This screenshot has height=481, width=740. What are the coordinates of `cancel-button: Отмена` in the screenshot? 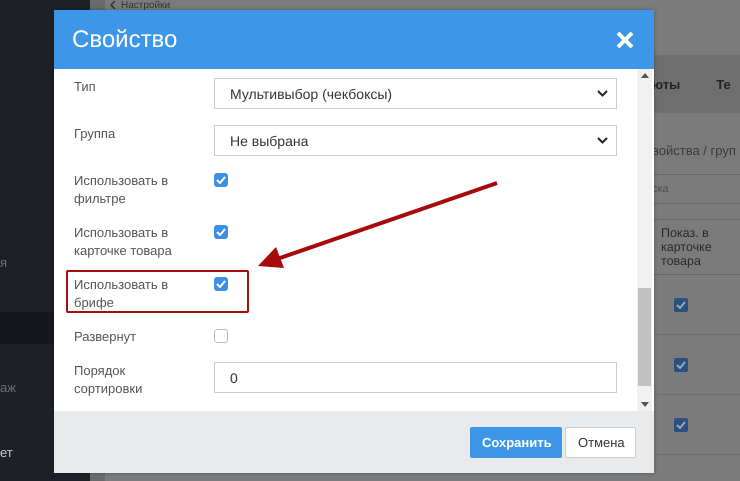 It's located at (600, 442).